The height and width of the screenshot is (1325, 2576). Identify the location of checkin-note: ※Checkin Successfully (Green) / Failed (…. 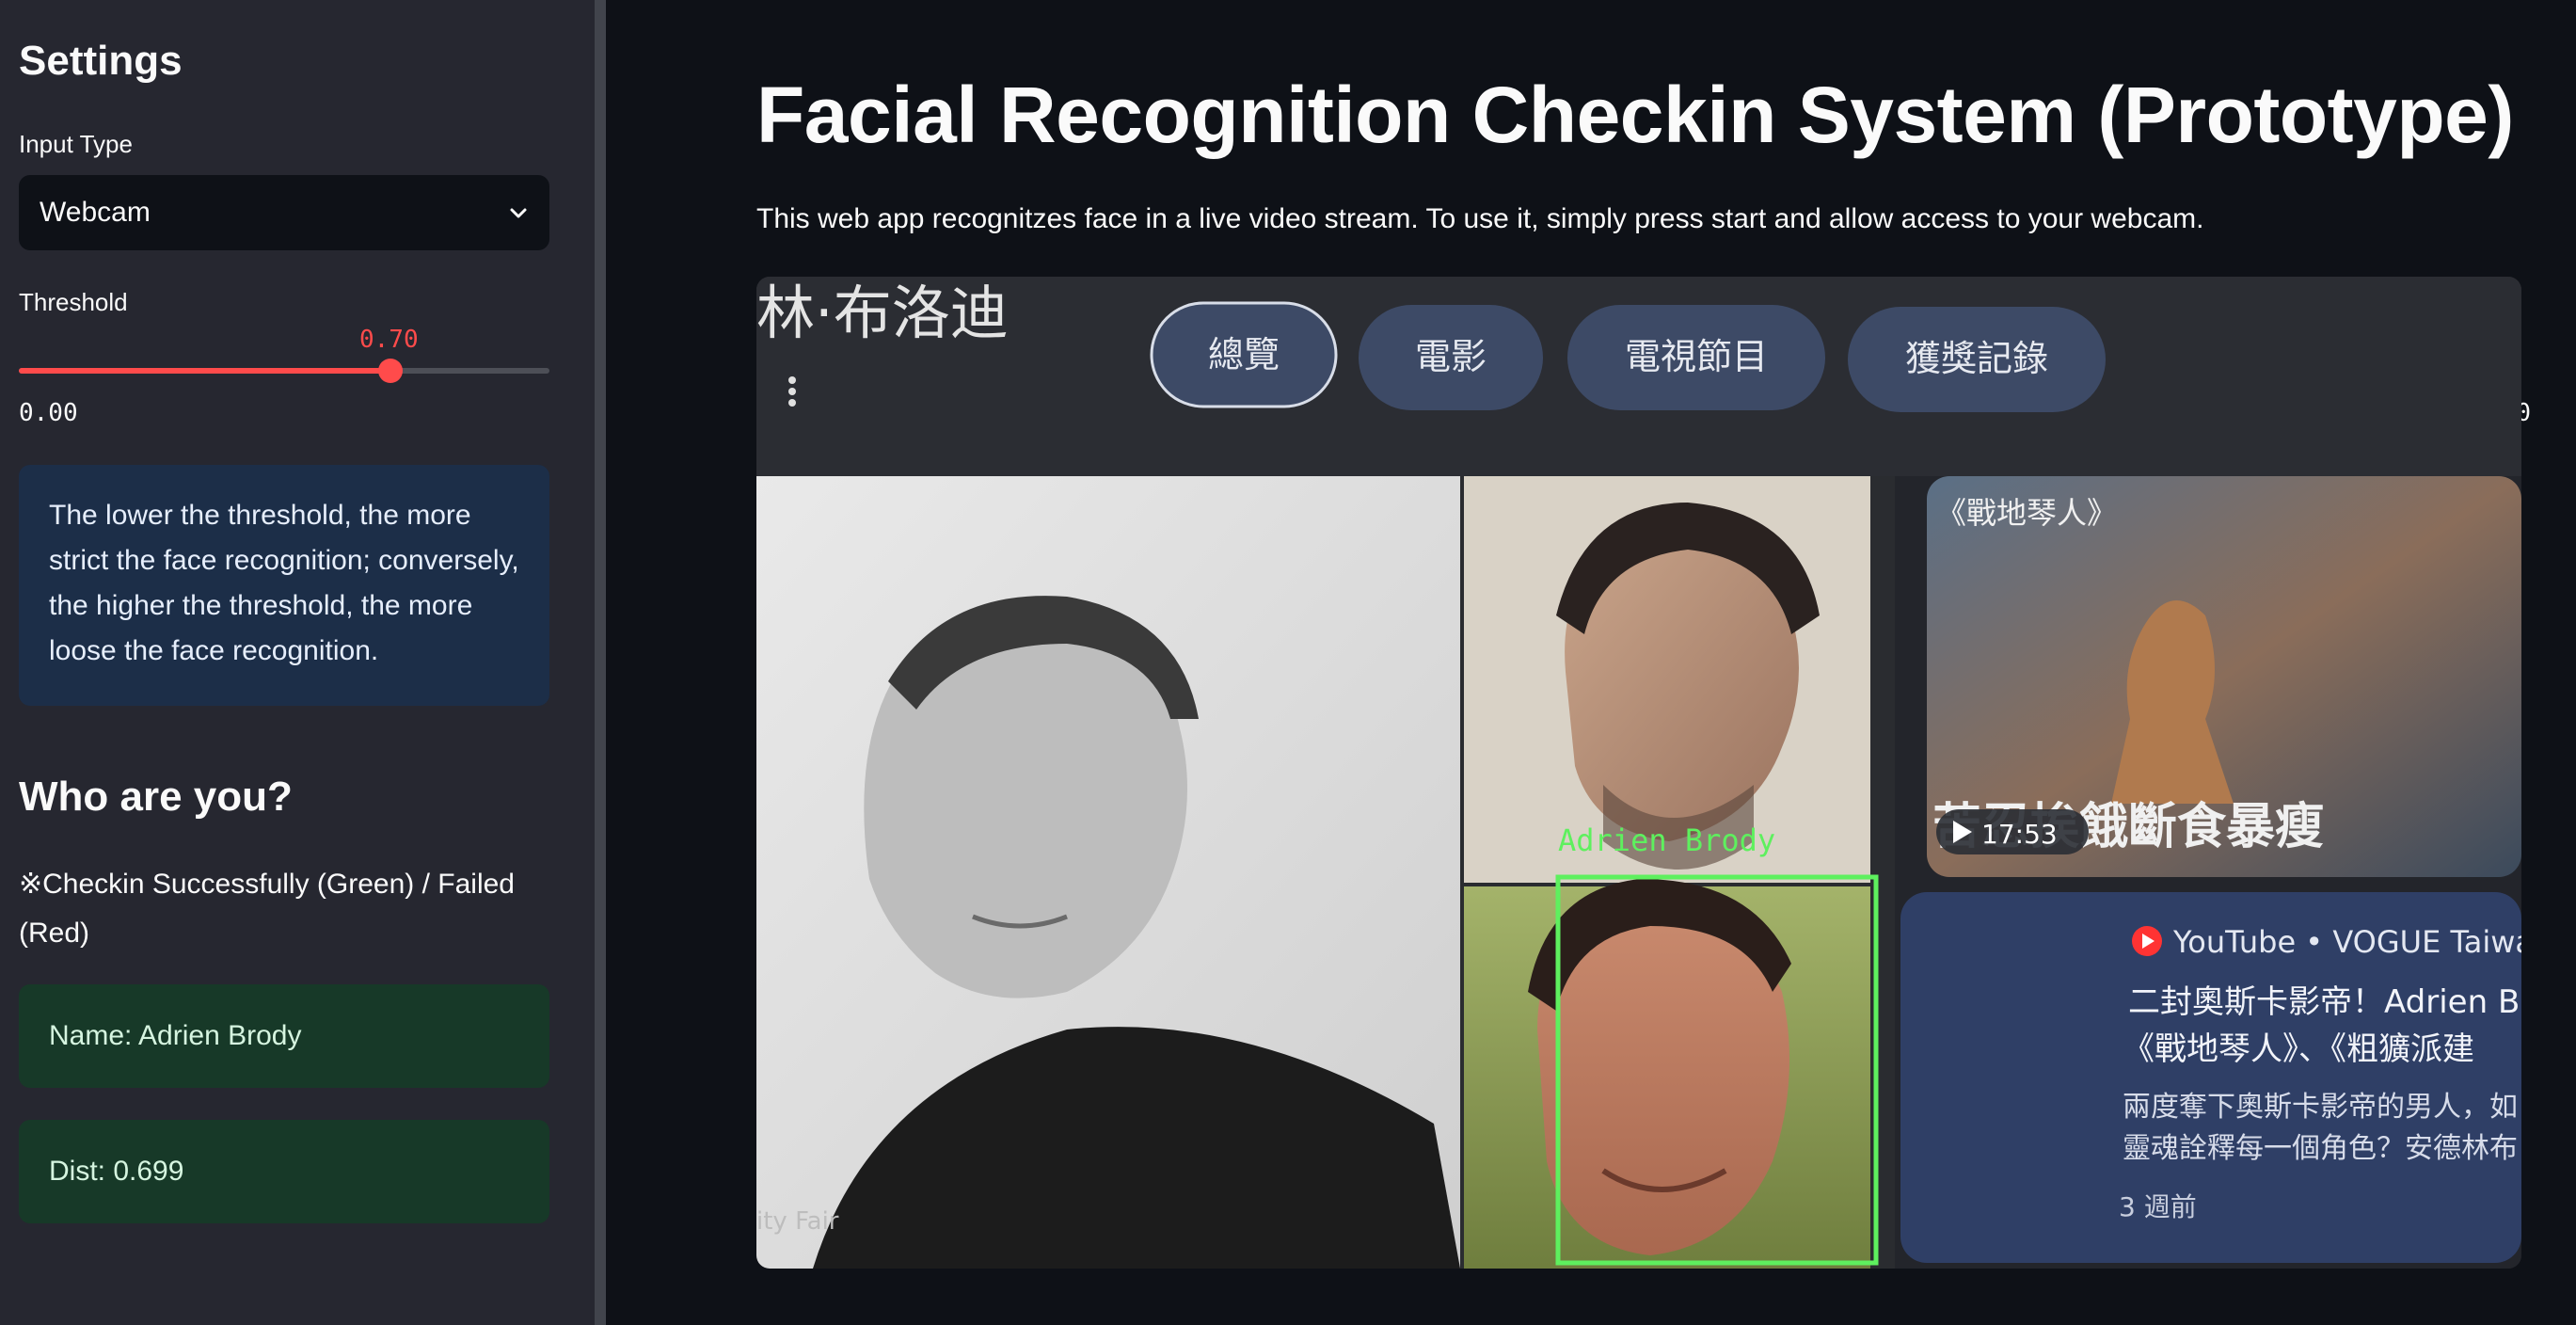
(267, 909).